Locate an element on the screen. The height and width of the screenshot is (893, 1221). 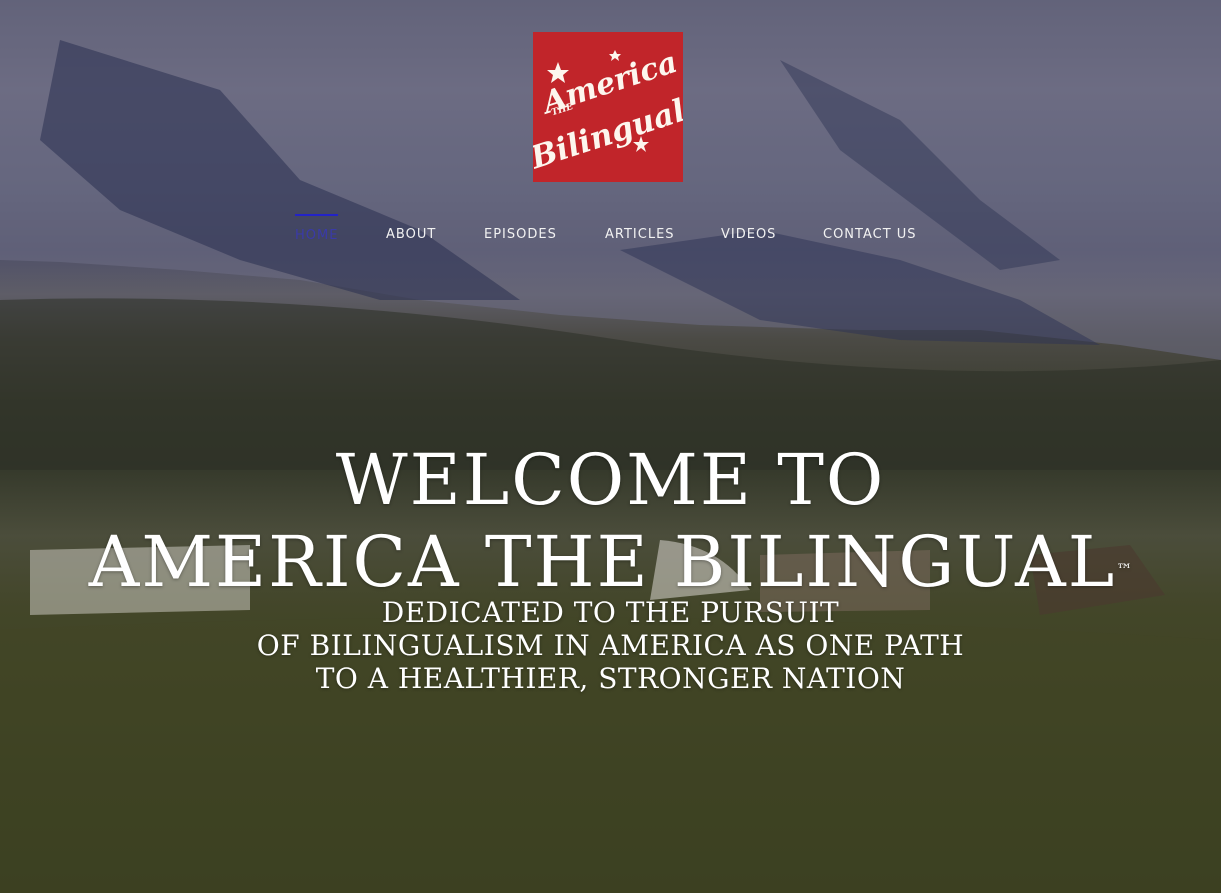
logo-mark: America THE Bilingual is located at coordinates (607, 107).